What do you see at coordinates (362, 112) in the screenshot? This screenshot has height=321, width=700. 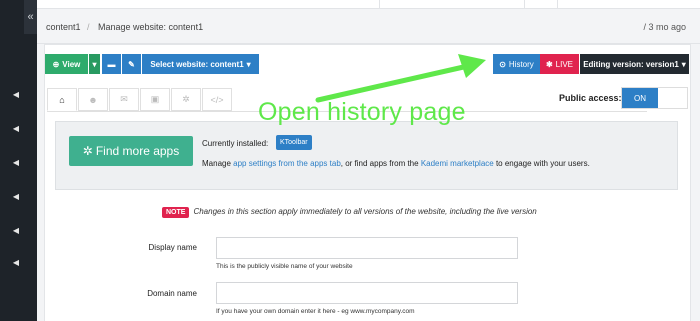 I see `annotation-text: Open history page` at bounding box center [362, 112].